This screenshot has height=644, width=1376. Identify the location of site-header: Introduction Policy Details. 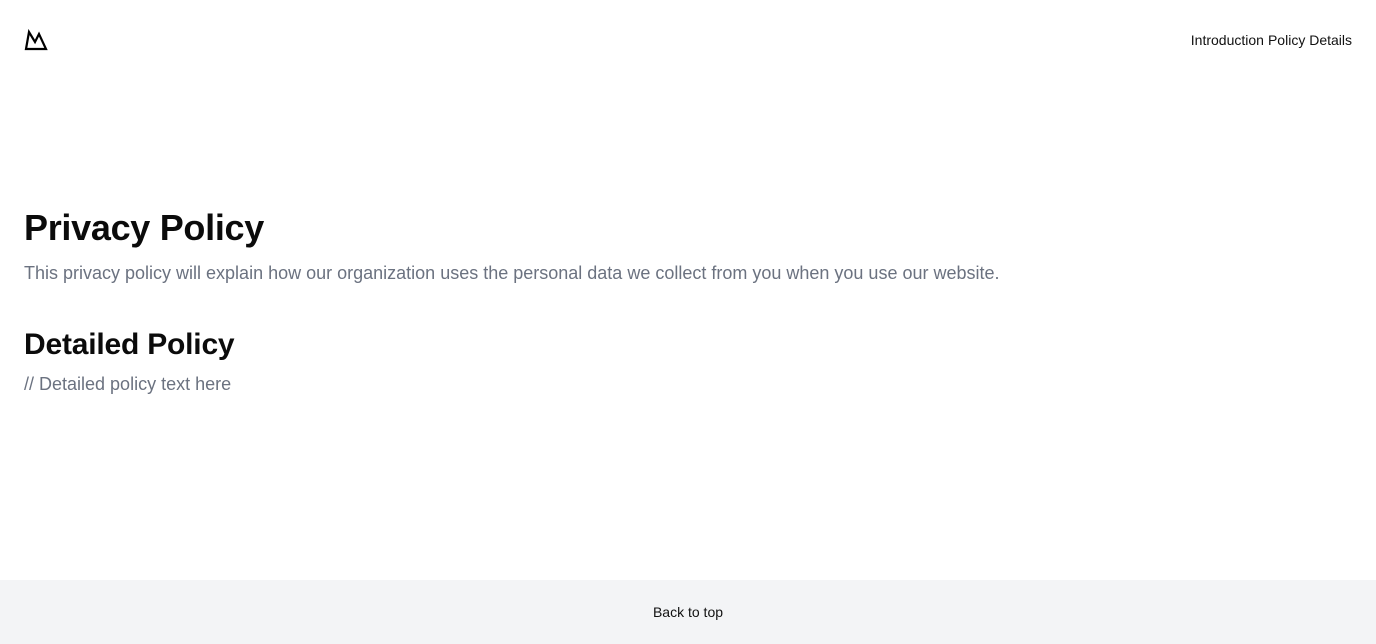
(688, 40).